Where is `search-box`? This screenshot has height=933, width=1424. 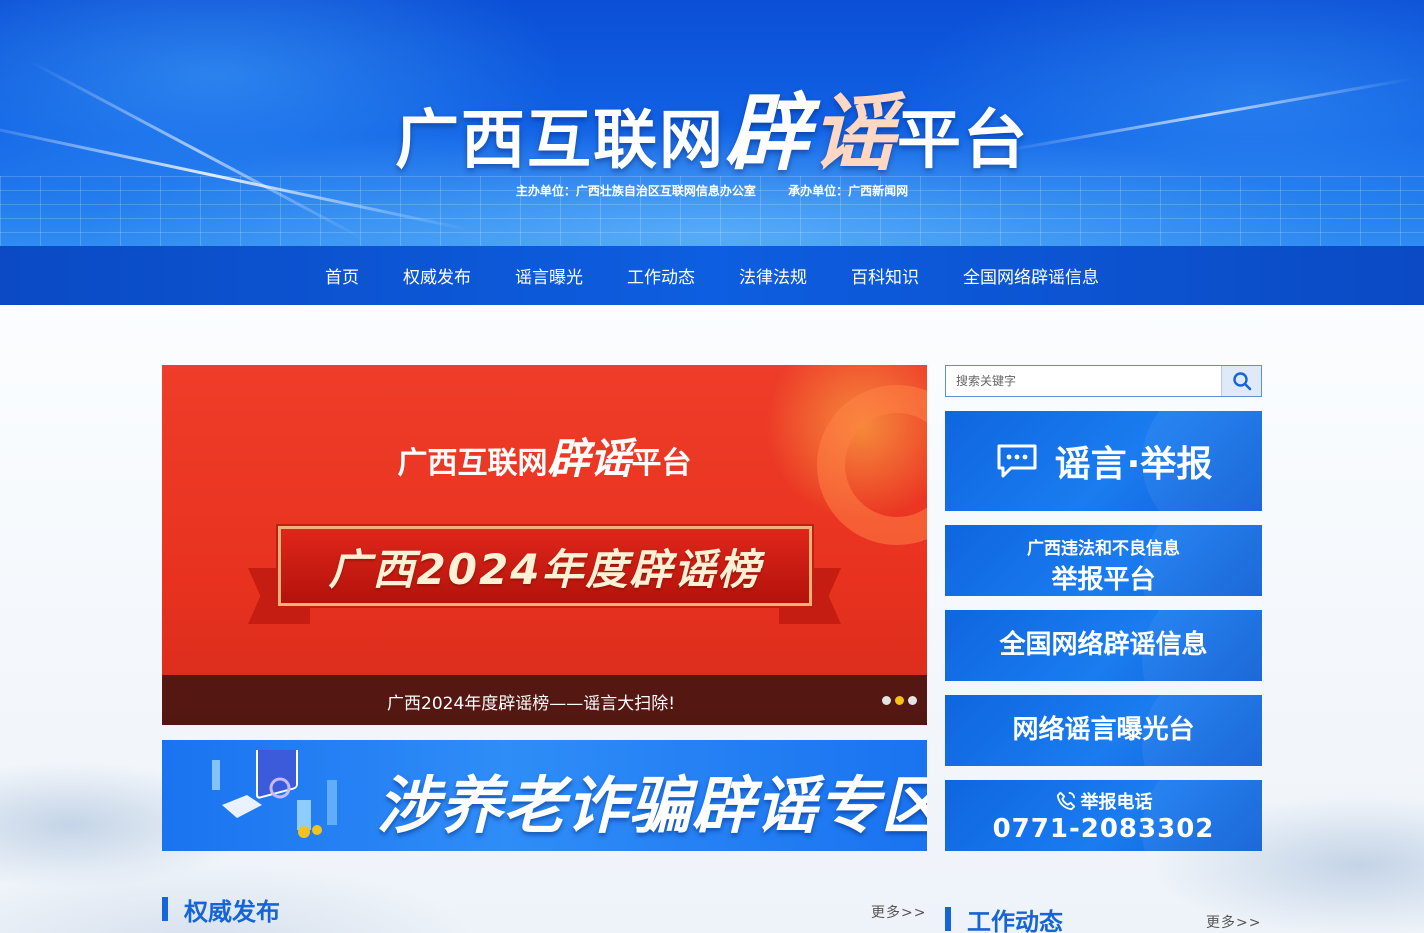 search-box is located at coordinates (1103, 381).